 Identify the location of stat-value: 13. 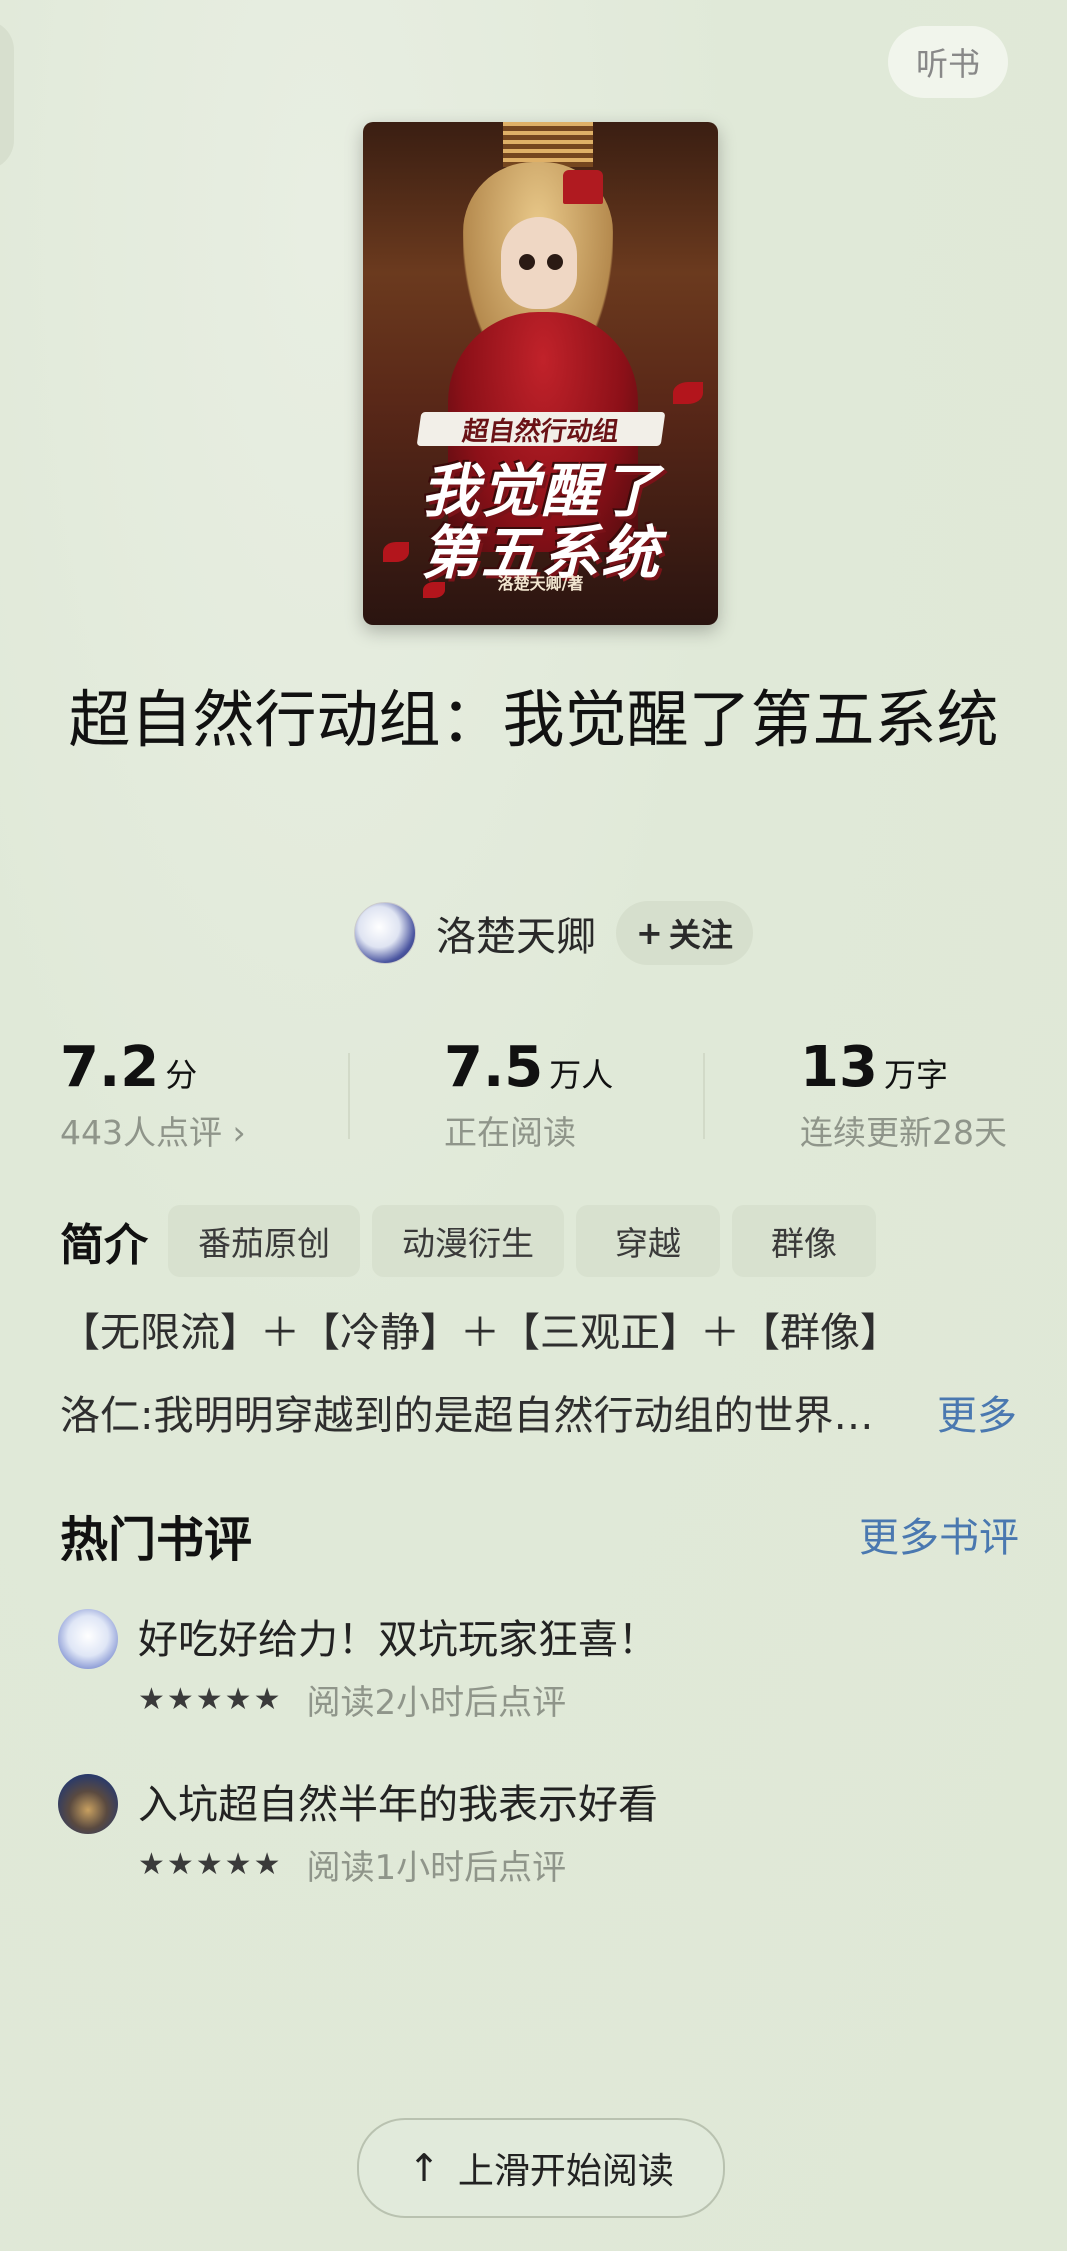
(839, 1067).